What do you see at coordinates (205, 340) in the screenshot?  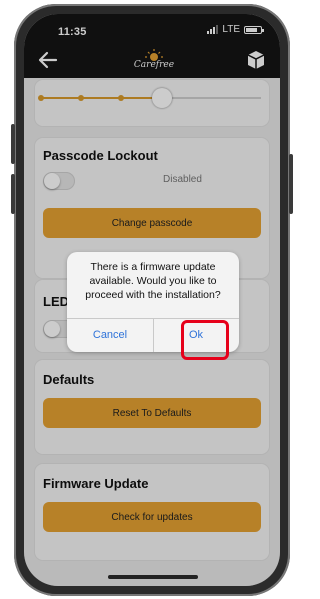 I see `ok-highlight-box` at bounding box center [205, 340].